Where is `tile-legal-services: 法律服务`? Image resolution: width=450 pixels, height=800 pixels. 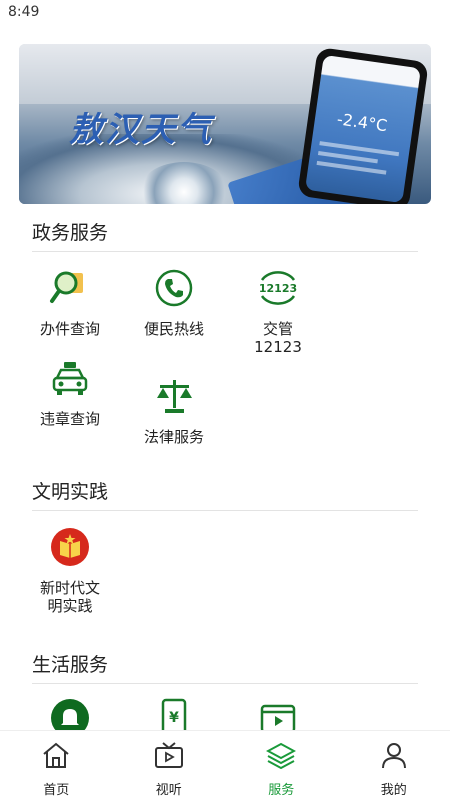
tile-legal-services: 法律服务 is located at coordinates (174, 410).